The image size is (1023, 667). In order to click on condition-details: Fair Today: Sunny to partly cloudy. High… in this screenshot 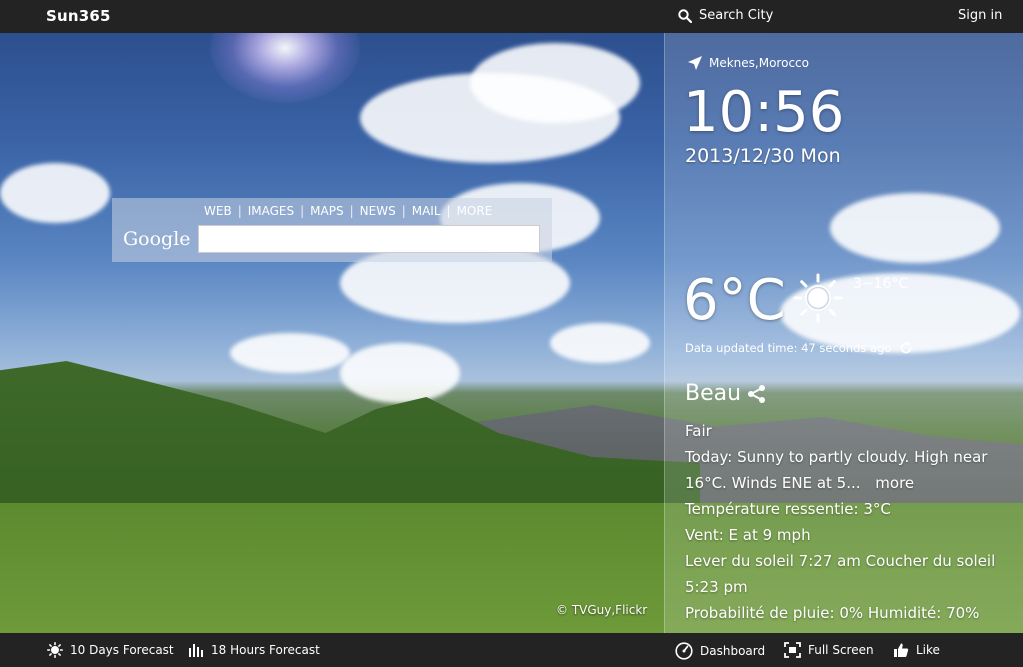, I will do `click(852, 522)`.